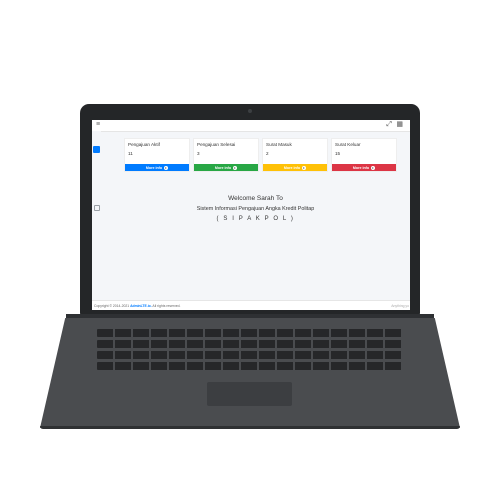 Image resolution: width=500 pixels, height=500 pixels. What do you see at coordinates (400, 306) in the screenshot?
I see `footer-right-text: Anything yo` at bounding box center [400, 306].